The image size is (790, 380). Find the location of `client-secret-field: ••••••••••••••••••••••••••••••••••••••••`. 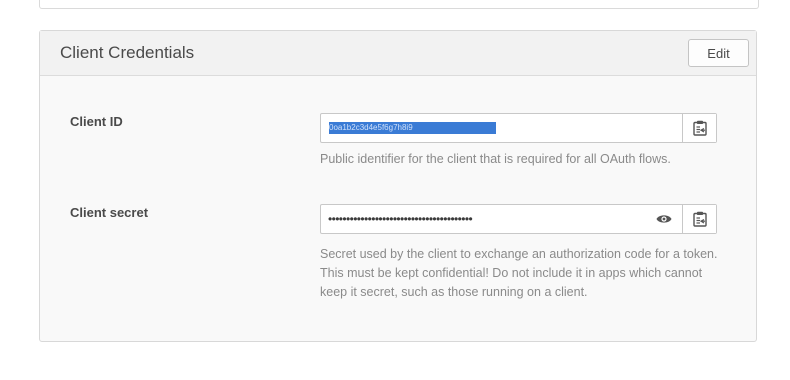

client-secret-field: •••••••••••••••••••••••••••••••••••••••• is located at coordinates (518, 219).